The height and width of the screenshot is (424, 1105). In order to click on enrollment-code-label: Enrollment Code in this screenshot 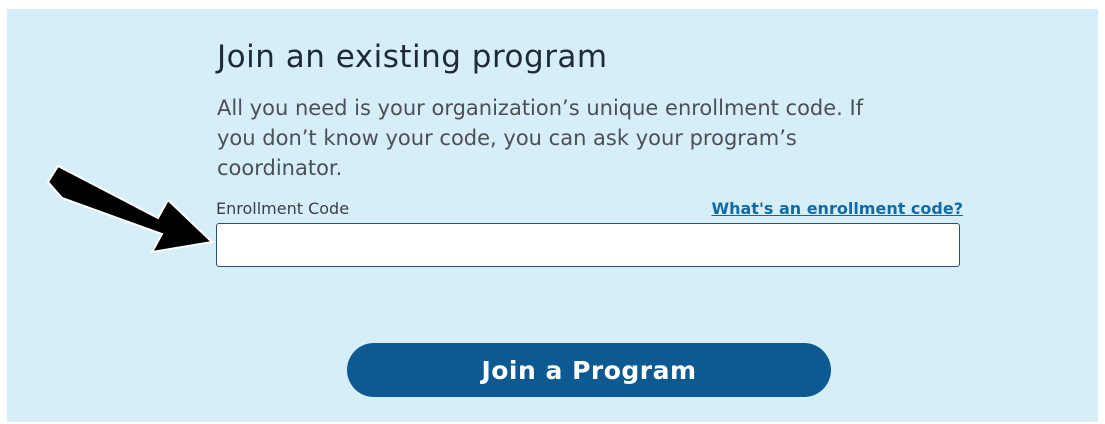, I will do `click(283, 208)`.